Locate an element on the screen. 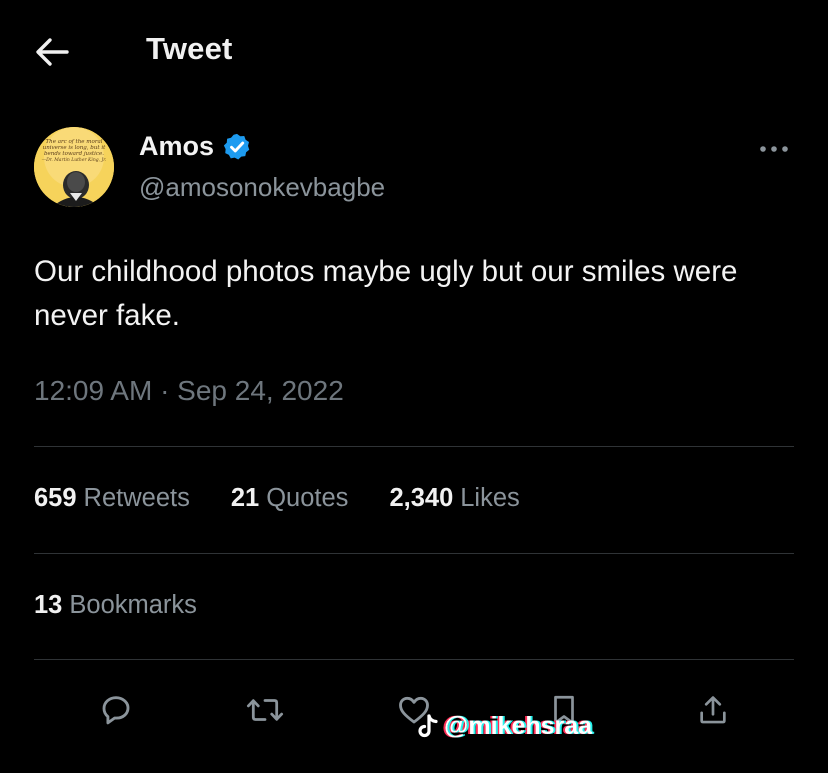 The image size is (828, 773). tweet-actions-bar is located at coordinates (414, 712).